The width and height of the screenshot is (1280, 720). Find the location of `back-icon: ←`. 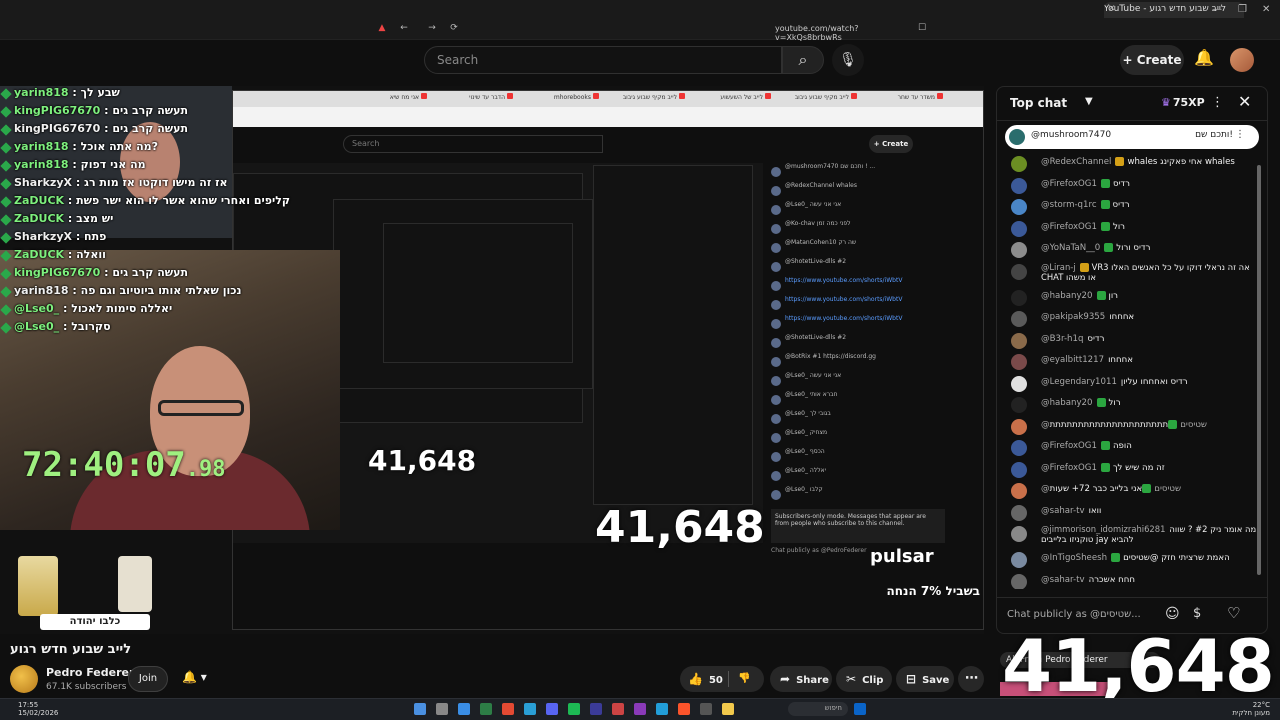

back-icon: ← is located at coordinates (404, 28).